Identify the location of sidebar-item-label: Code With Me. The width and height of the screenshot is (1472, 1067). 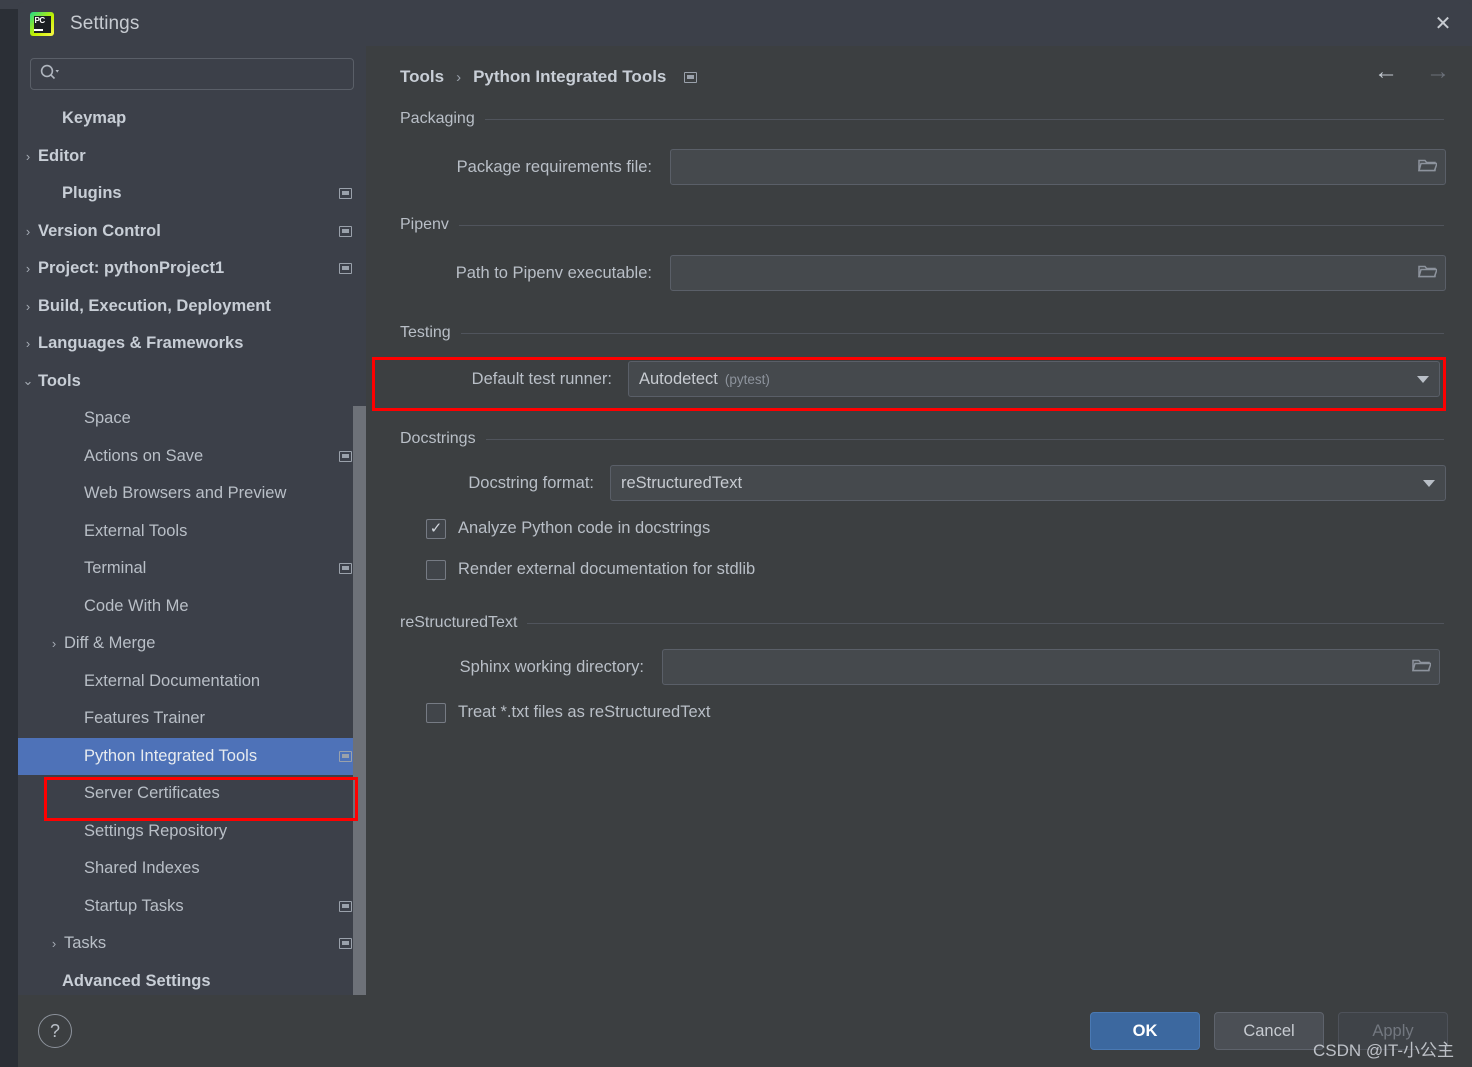
(136, 605).